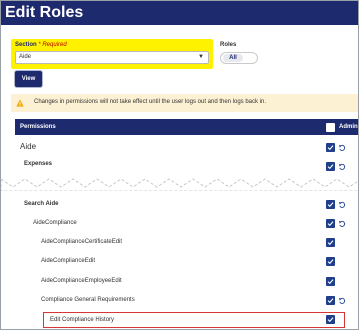 This screenshot has height=330, width=359. Describe the element at coordinates (348, 127) in the screenshot. I see `admin-column-label: Admin` at that location.